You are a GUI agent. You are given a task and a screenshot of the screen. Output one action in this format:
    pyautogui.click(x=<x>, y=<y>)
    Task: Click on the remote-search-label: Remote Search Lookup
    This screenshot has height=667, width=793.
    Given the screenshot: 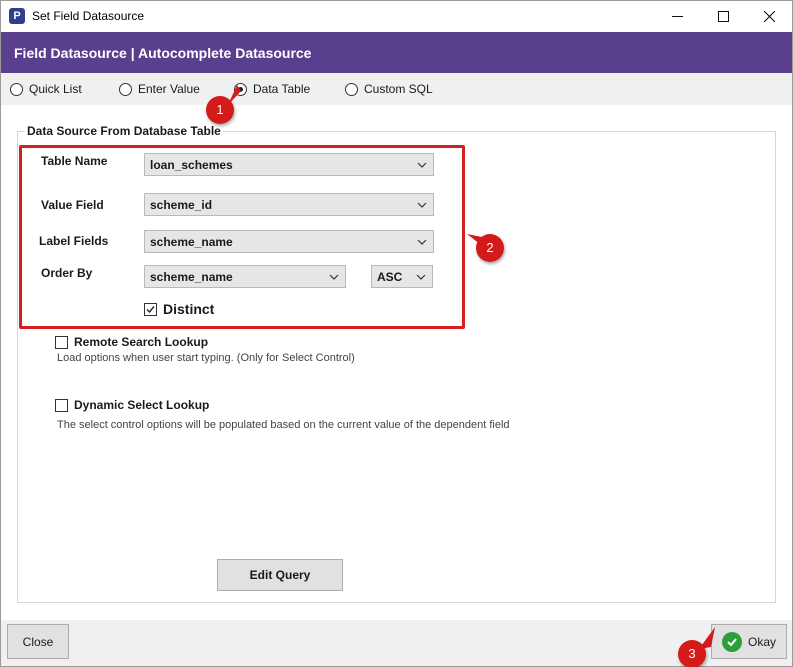 What is the action you would take?
    pyautogui.click(x=141, y=342)
    